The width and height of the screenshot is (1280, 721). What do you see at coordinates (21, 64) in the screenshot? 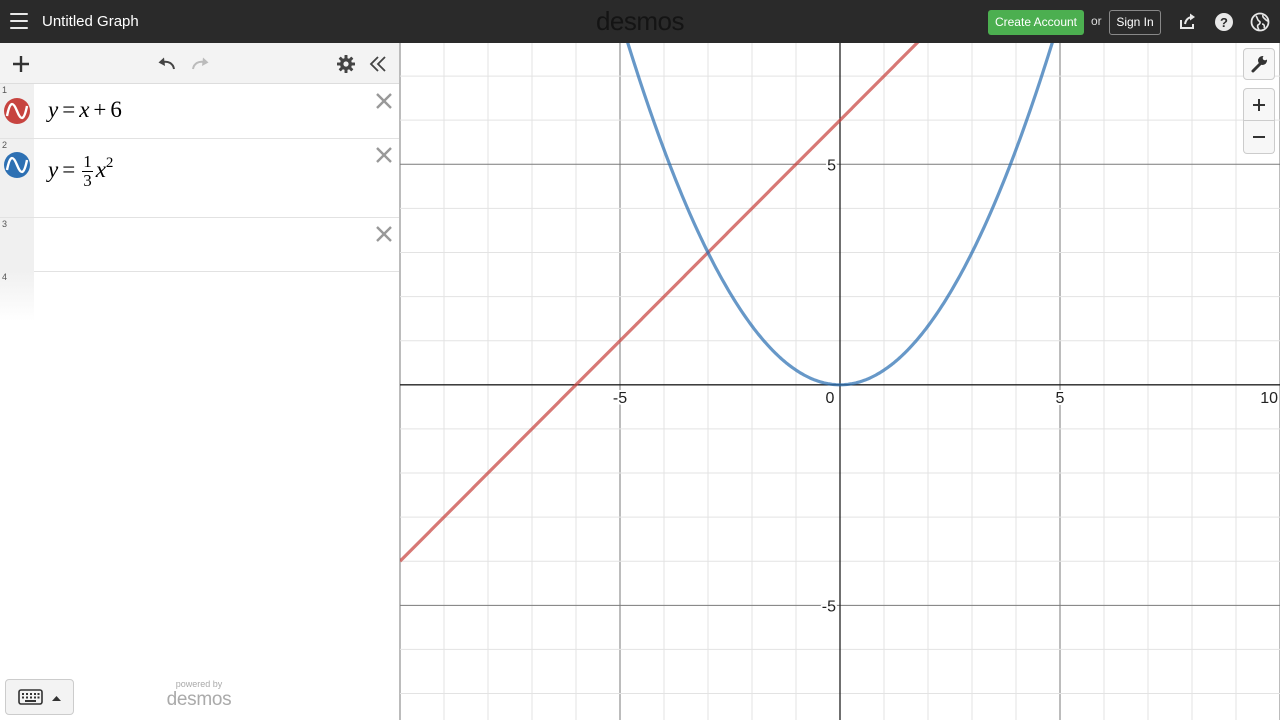
I see `add-item-icon` at bounding box center [21, 64].